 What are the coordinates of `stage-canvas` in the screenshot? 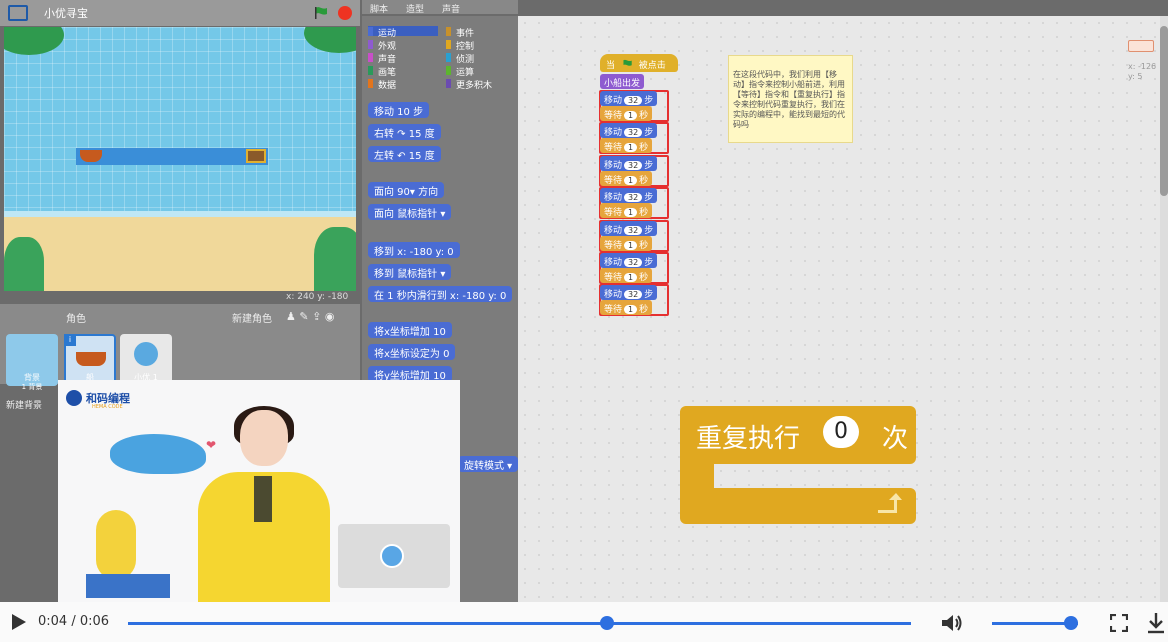 It's located at (180, 159).